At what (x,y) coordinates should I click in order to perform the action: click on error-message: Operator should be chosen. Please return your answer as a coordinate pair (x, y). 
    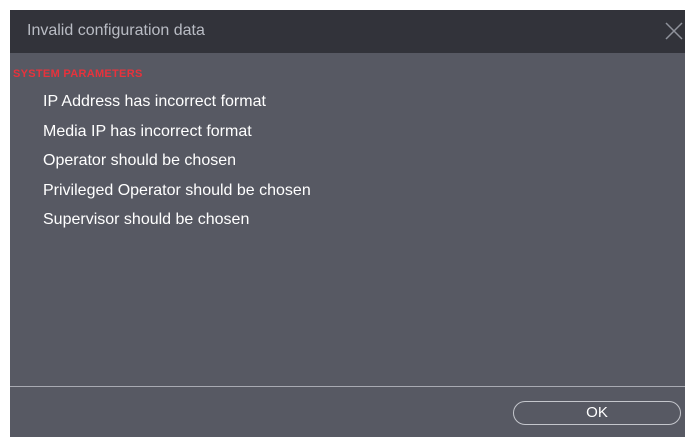
    Looking at the image, I should click on (140, 160).